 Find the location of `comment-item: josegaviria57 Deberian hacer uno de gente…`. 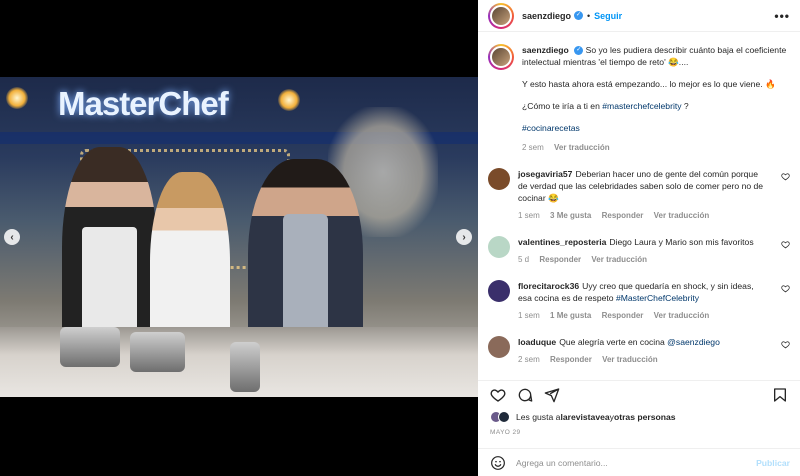

comment-item: josegaviria57 Deberian hacer uno de gente… is located at coordinates (639, 195).